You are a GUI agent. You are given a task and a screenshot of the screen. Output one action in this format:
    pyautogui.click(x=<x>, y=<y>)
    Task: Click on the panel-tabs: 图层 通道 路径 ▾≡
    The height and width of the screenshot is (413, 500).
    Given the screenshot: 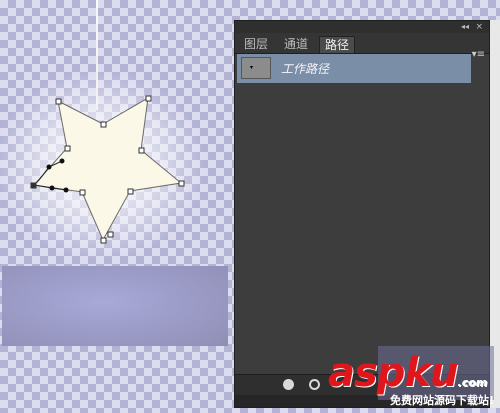 What is the action you would take?
    pyautogui.click(x=362, y=46)
    